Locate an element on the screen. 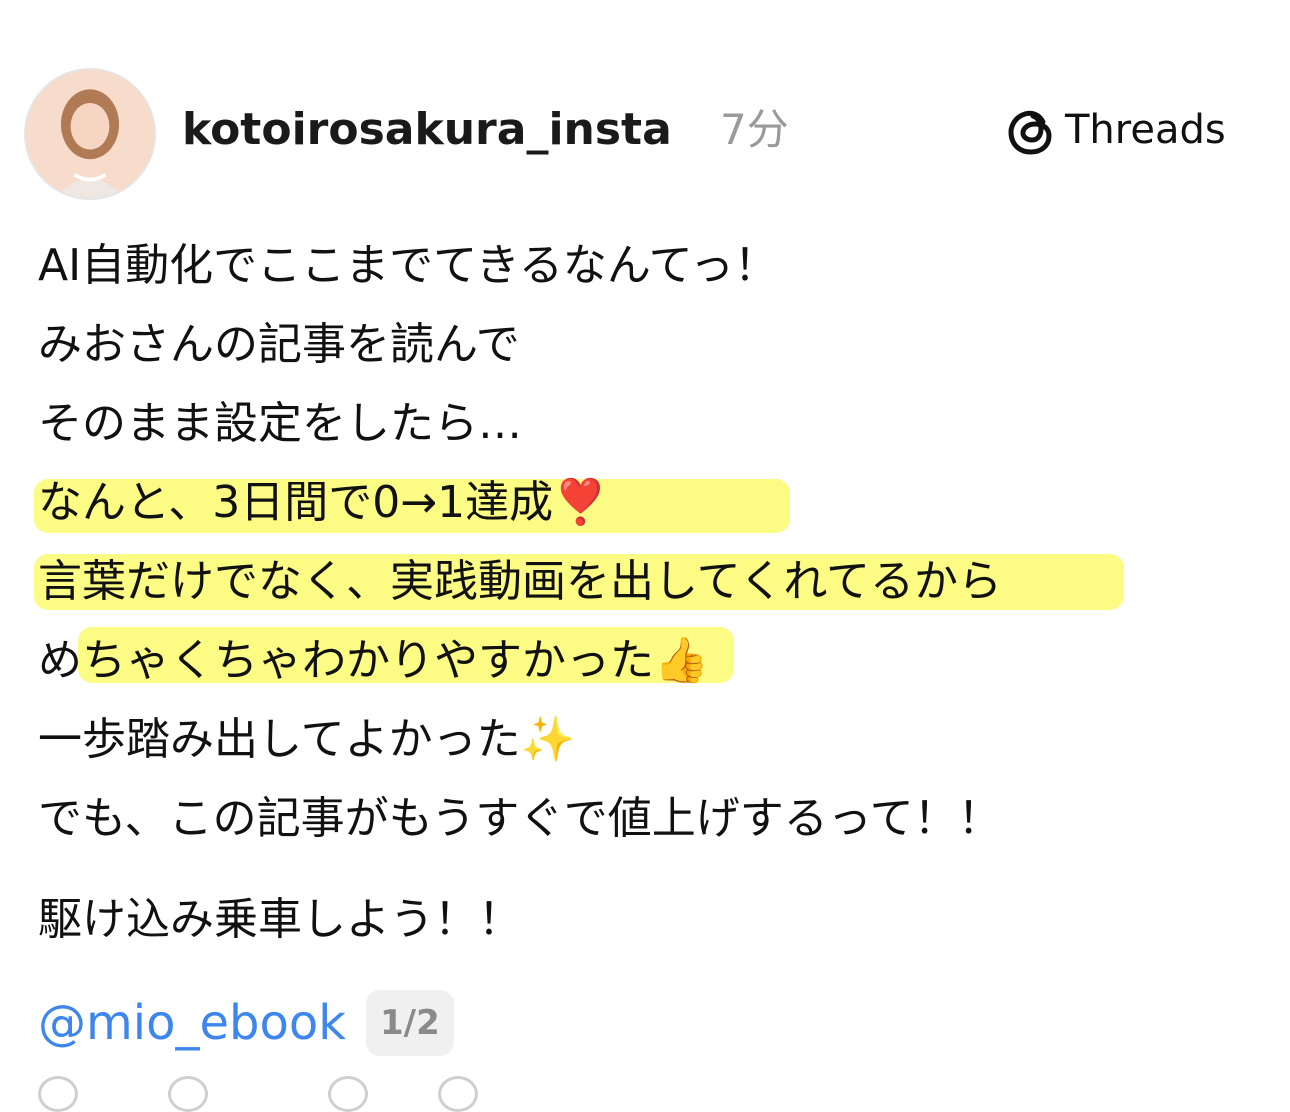  post-line: 一歩踏み出してよかった✨ is located at coordinates (307, 739).